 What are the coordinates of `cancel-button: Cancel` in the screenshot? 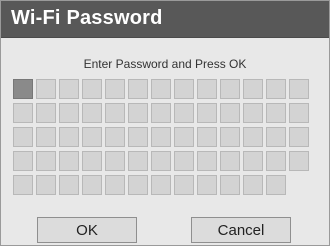 It's located at (241, 230).